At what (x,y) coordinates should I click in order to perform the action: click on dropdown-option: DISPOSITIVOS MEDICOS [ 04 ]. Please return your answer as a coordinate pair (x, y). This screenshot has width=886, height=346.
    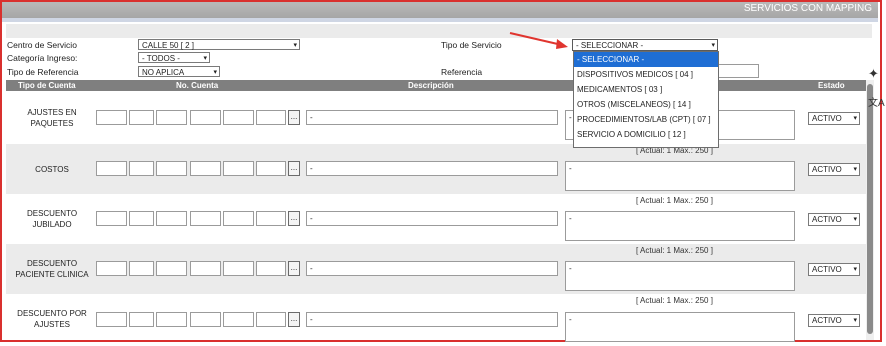
    Looking at the image, I should click on (646, 74).